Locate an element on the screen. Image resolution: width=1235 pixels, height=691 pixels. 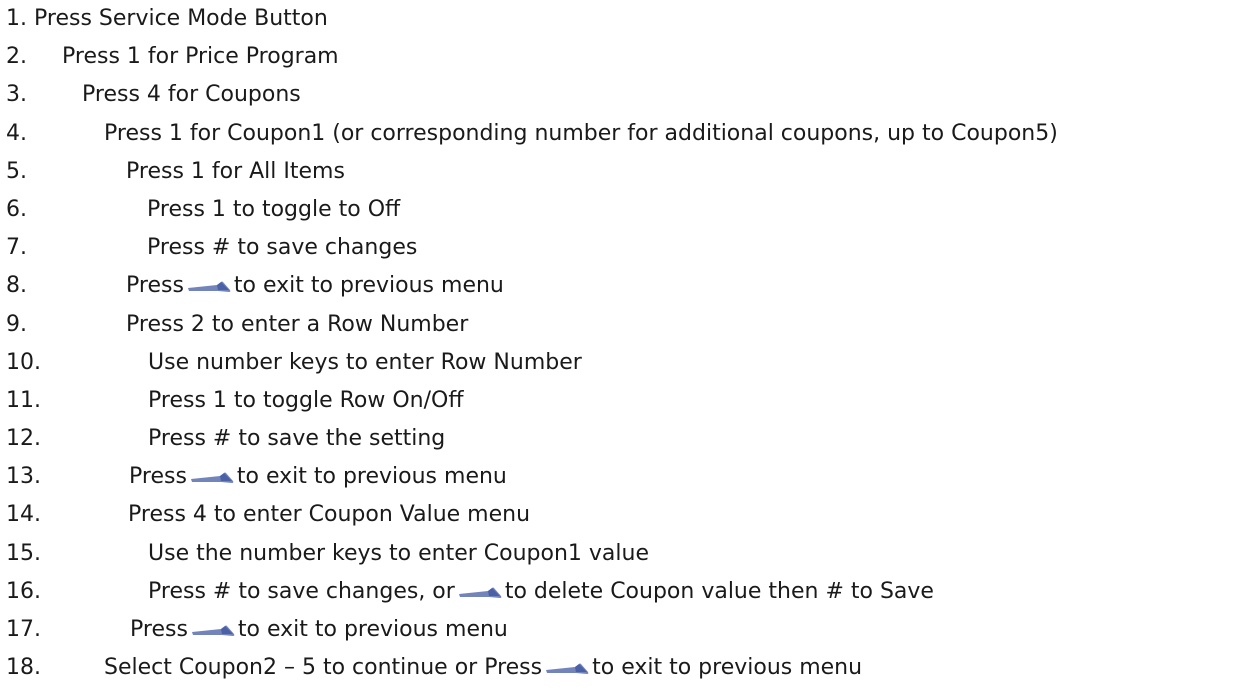
step-5: 5. Press 1 for All Items is located at coordinates (618, 176).